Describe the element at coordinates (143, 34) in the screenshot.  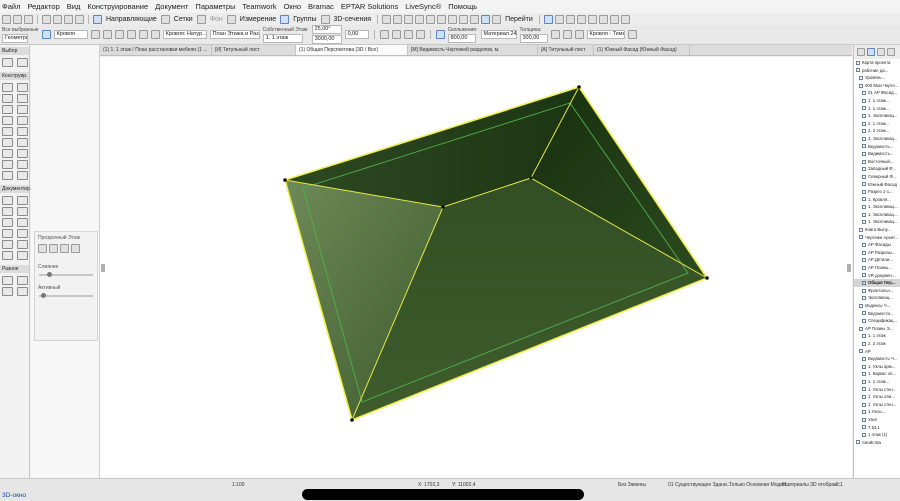
I see `rect-icon` at that location.